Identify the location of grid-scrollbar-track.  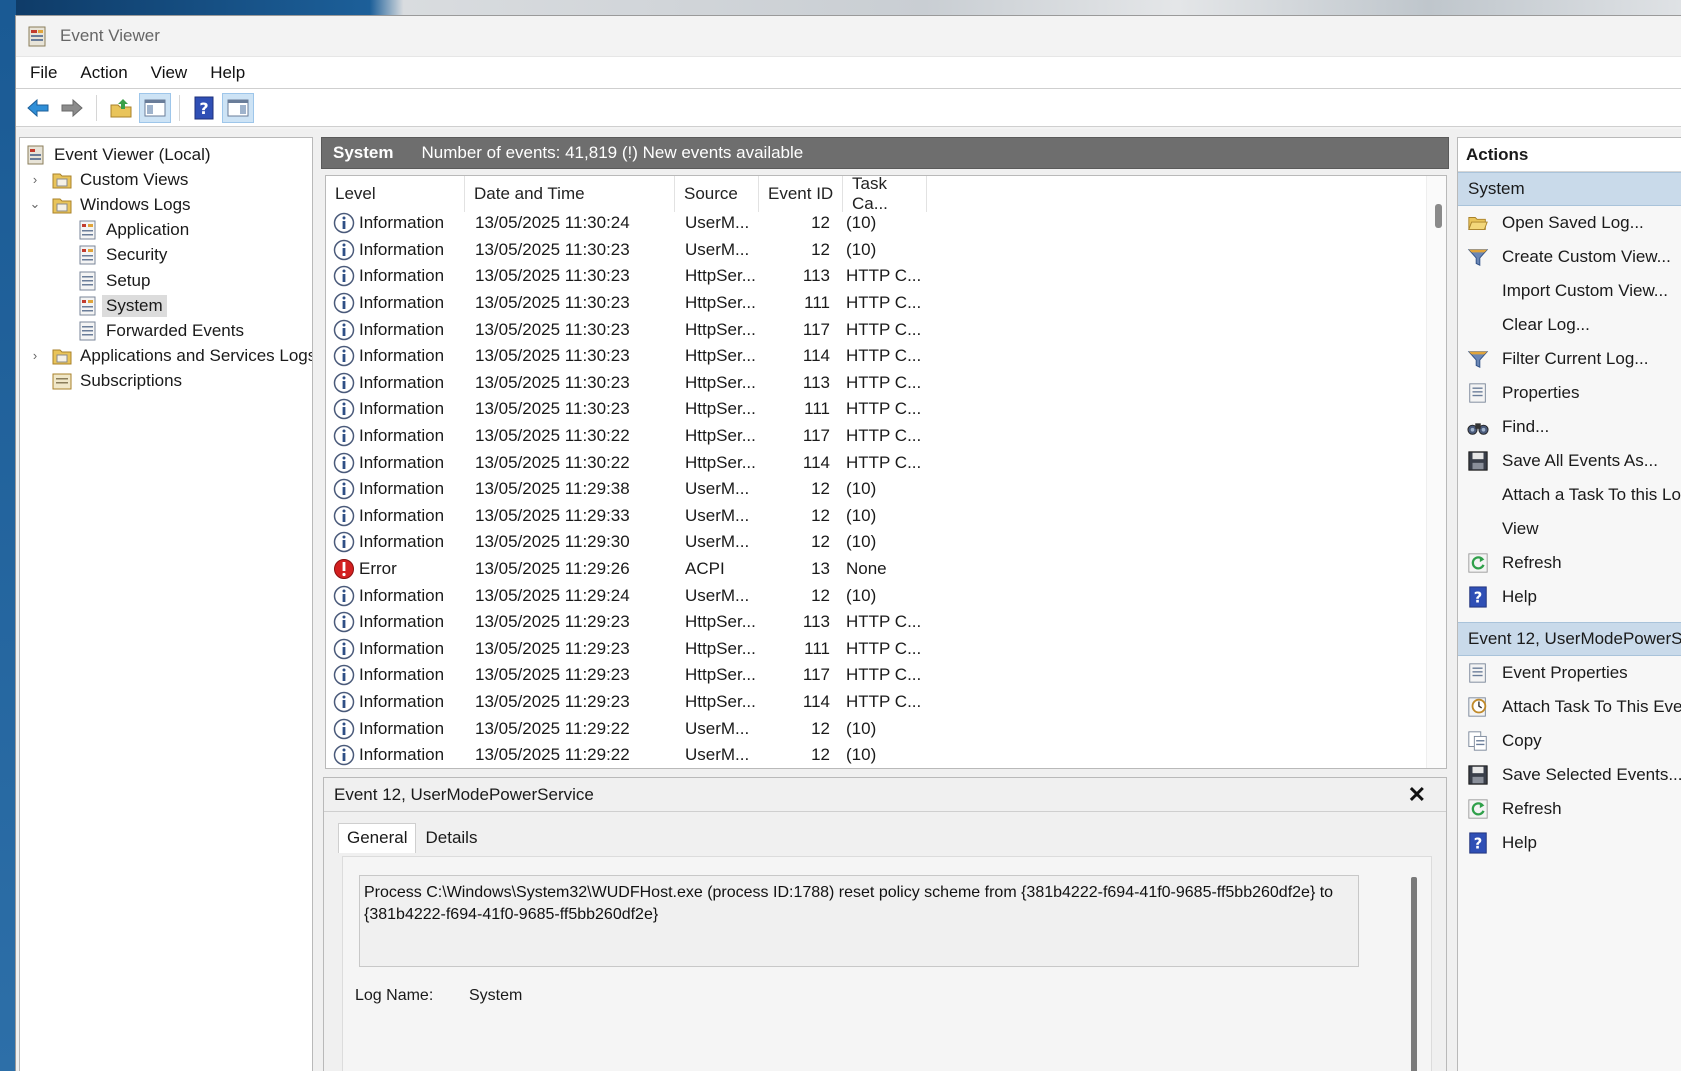
(1436, 472).